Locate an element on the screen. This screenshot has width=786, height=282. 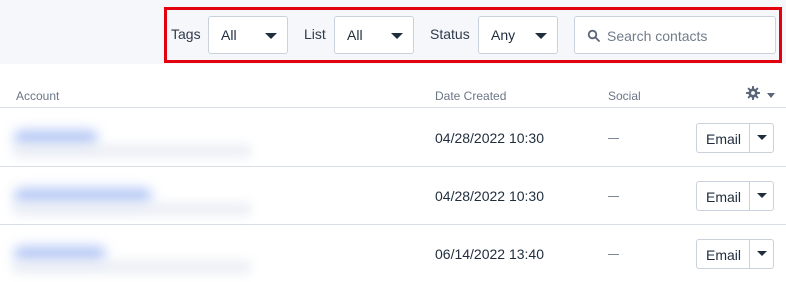
header-divider is located at coordinates (393, 107).